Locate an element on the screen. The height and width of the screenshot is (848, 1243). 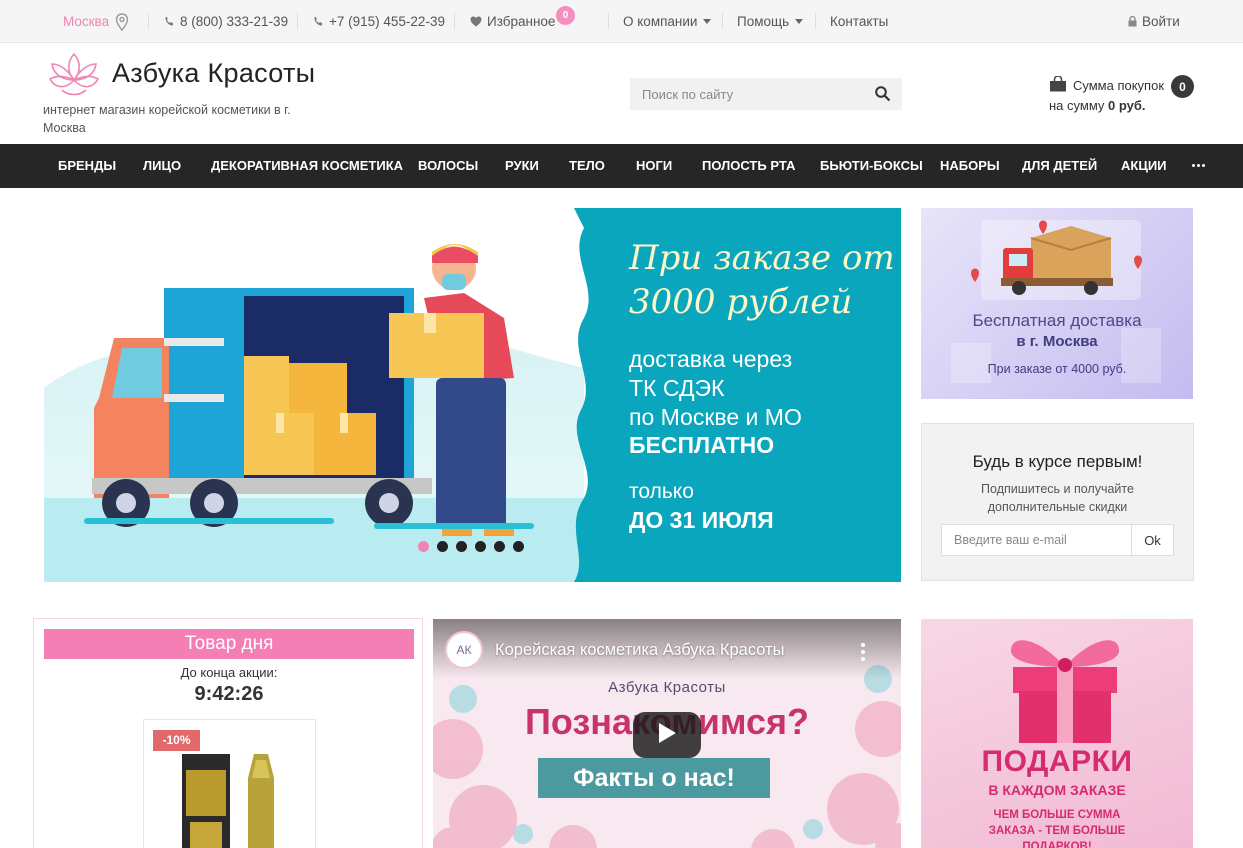
nav-item-oral: Полость рта is located at coordinates (748, 166).